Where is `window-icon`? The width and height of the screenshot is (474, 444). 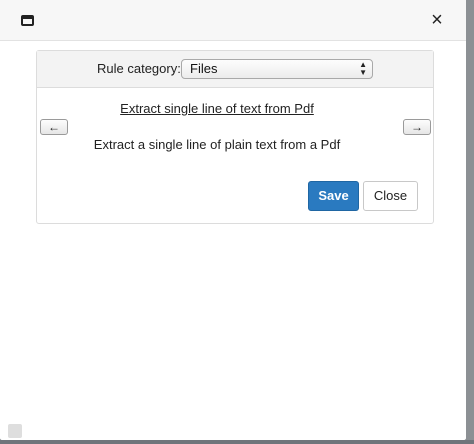 window-icon is located at coordinates (27, 20).